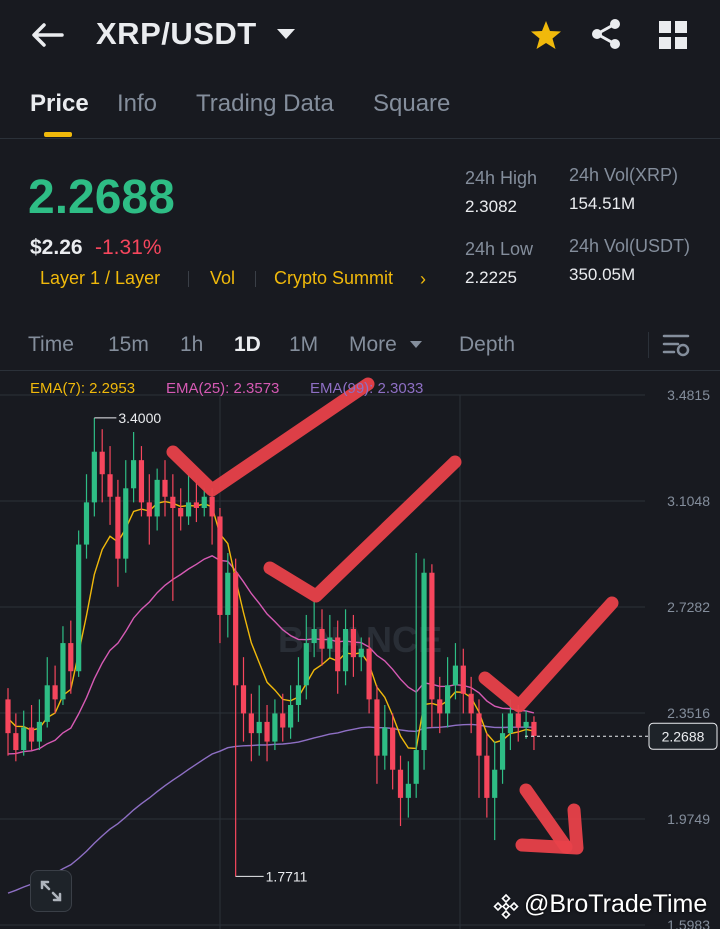 This screenshot has width=720, height=929. What do you see at coordinates (59, 104) in the screenshot?
I see `tab-price: Price` at bounding box center [59, 104].